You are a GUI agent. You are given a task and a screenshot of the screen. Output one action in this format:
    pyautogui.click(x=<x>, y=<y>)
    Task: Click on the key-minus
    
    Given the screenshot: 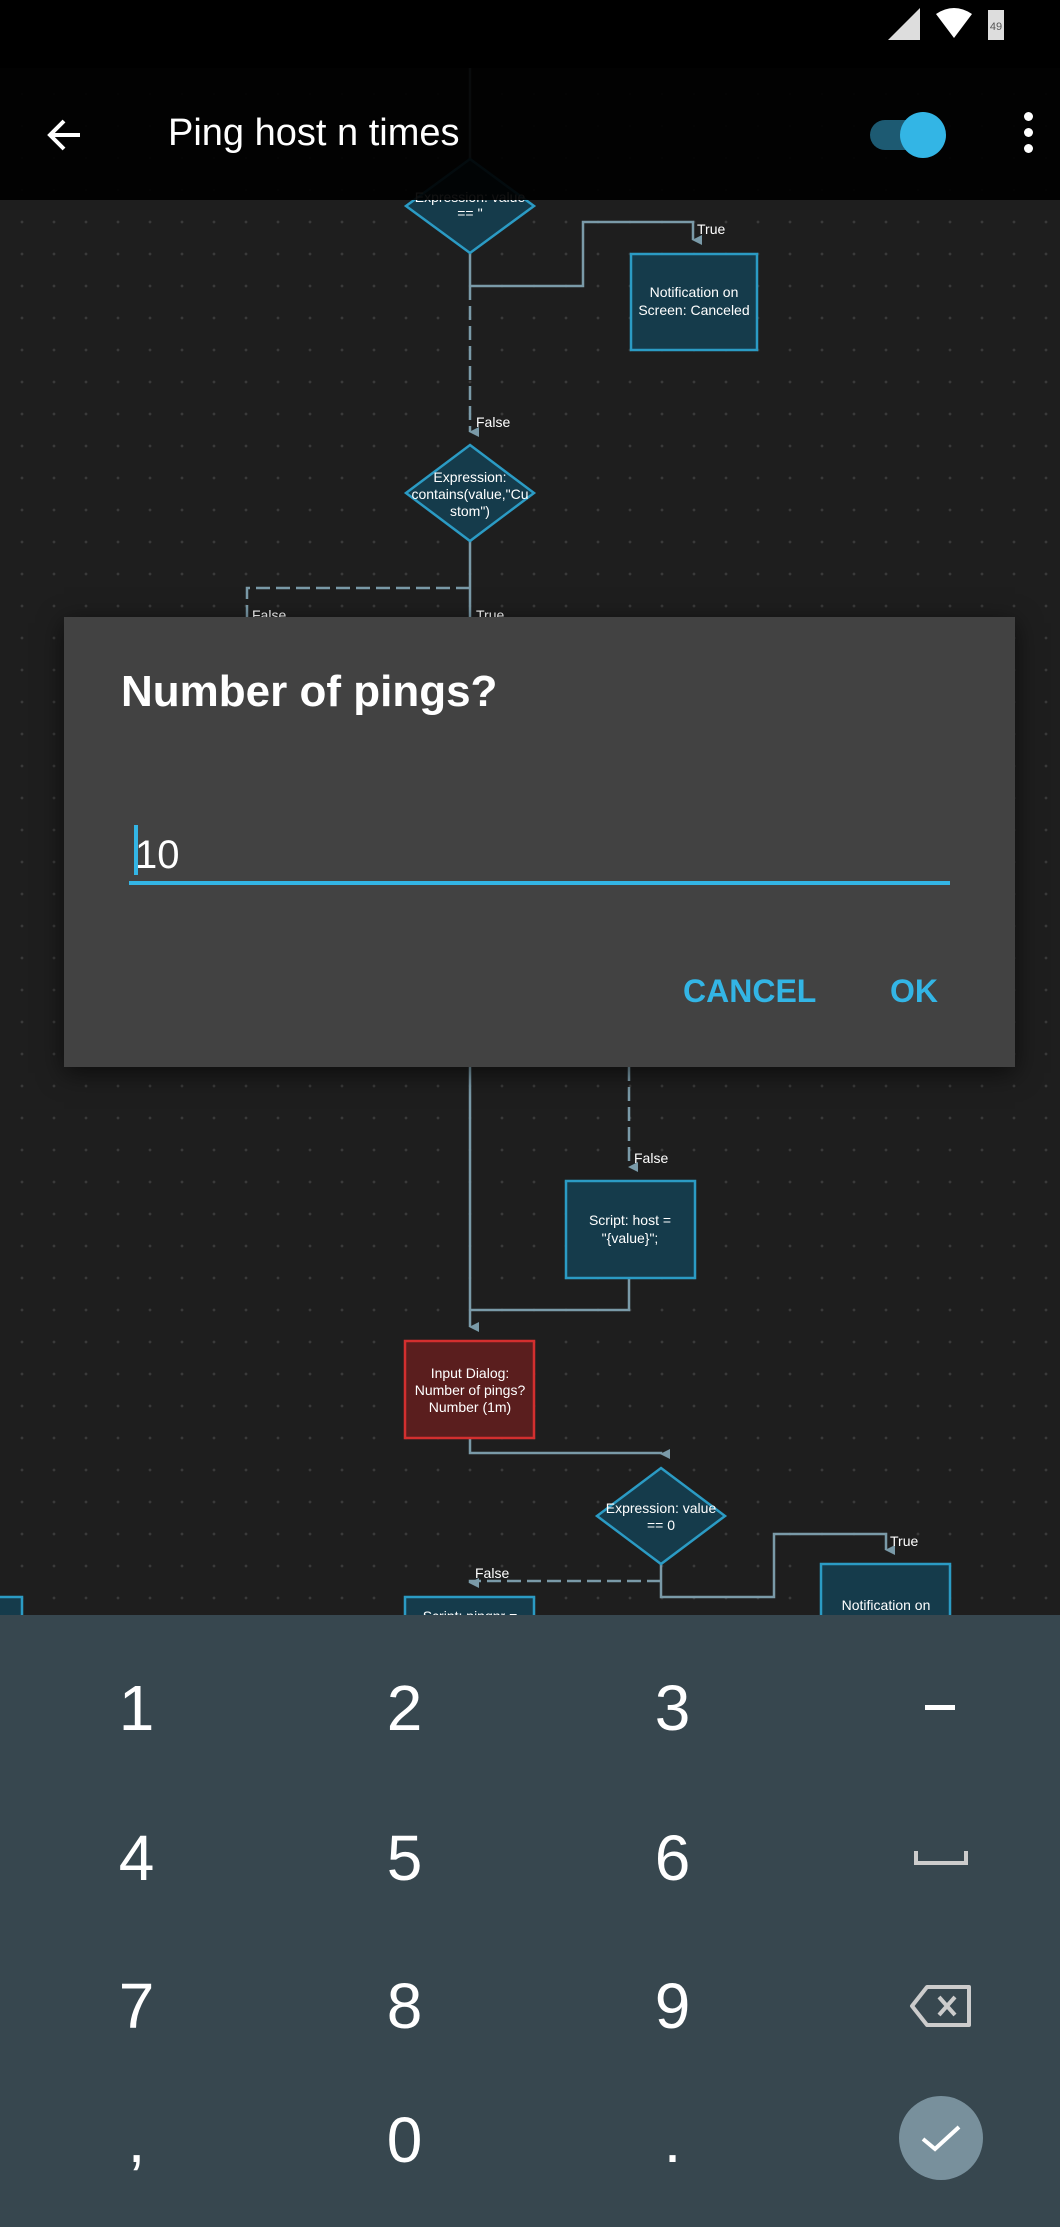 What is the action you would take?
    pyautogui.click(x=934, y=1708)
    